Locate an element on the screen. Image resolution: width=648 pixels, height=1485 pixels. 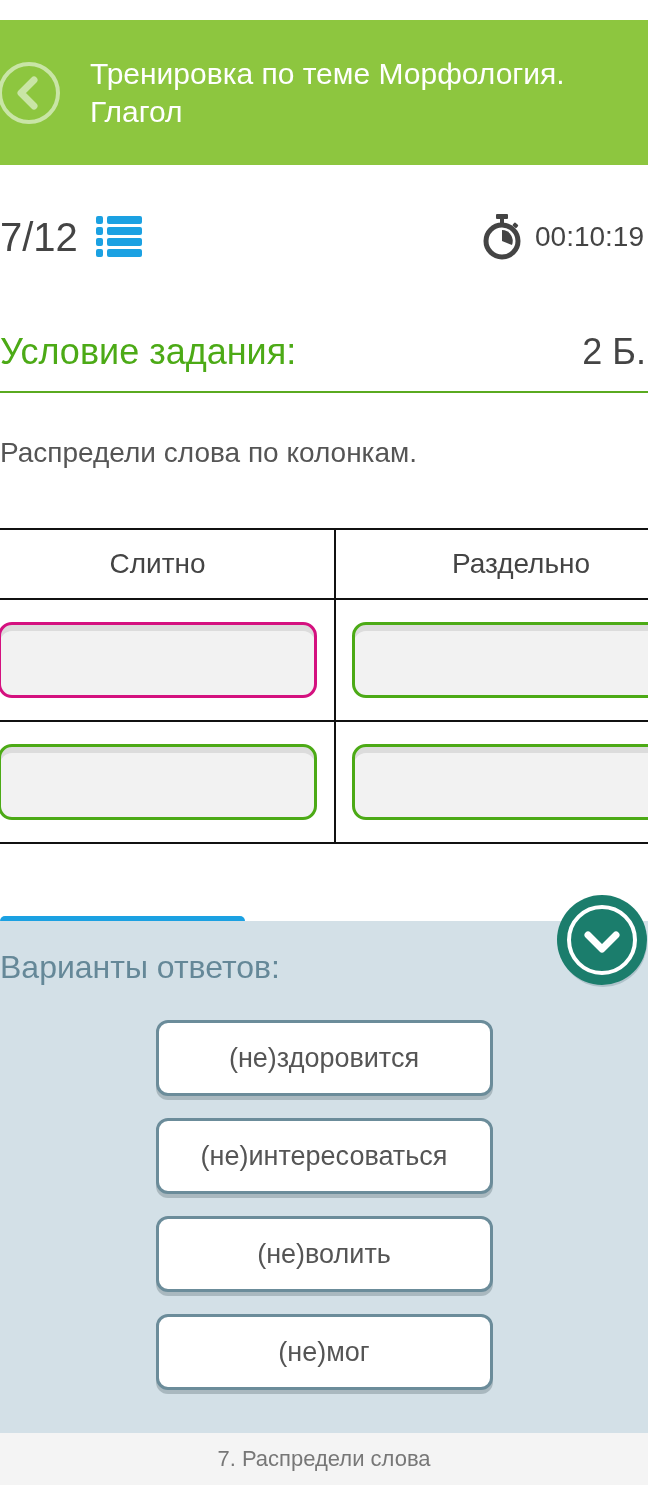
stopwatch-icon is located at coordinates (502, 237).